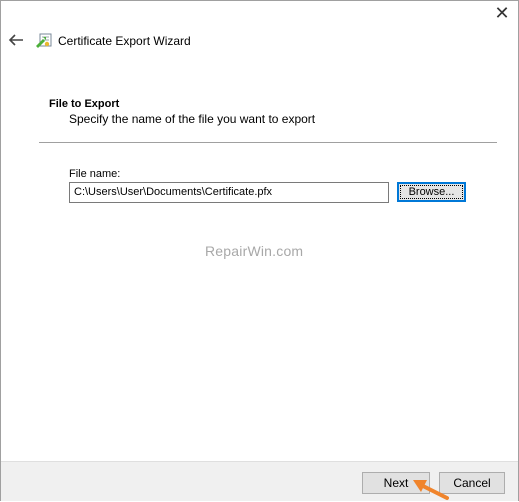  What do you see at coordinates (124, 41) in the screenshot?
I see `wizard-title: Certificate Export Wizard` at bounding box center [124, 41].